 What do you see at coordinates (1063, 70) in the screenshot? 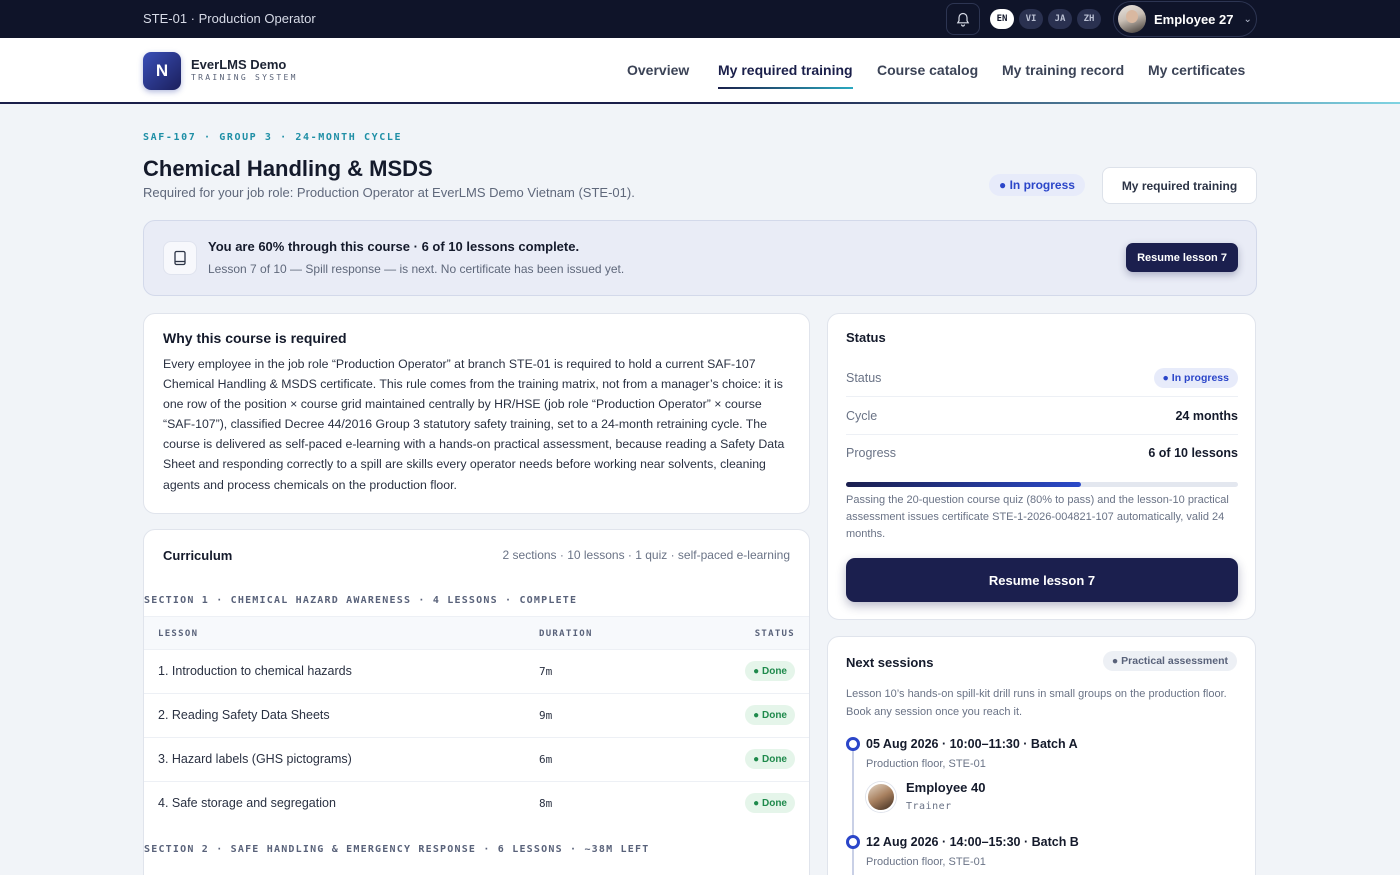
I see `nav-my-training-record: My training record` at bounding box center [1063, 70].